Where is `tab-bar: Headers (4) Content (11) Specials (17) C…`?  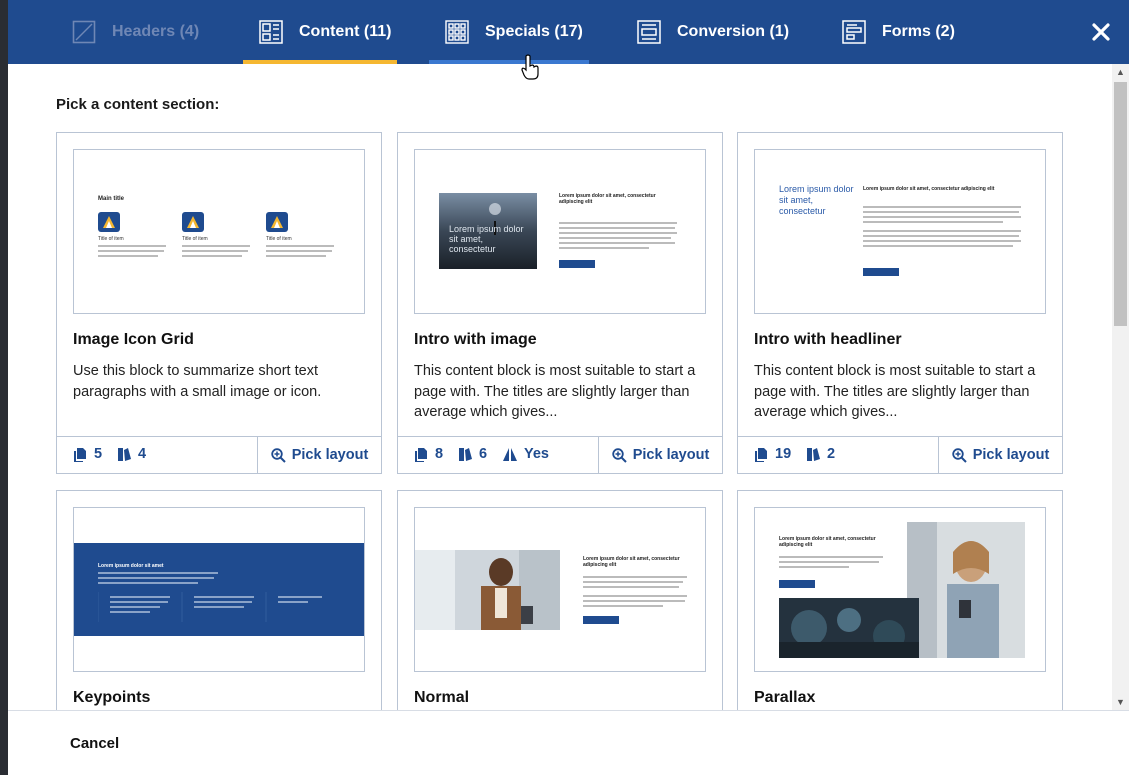
tab-bar: Headers (4) Content (11) Specials (17) C… is located at coordinates (568, 32).